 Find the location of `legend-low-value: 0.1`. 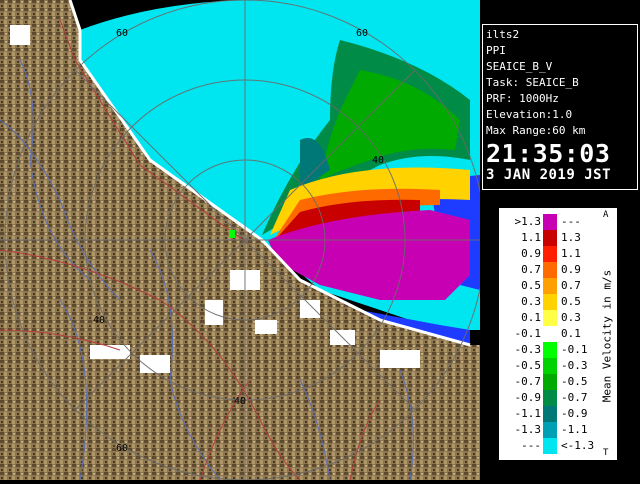

legend-low-value: 0.1 is located at coordinates (531, 317).